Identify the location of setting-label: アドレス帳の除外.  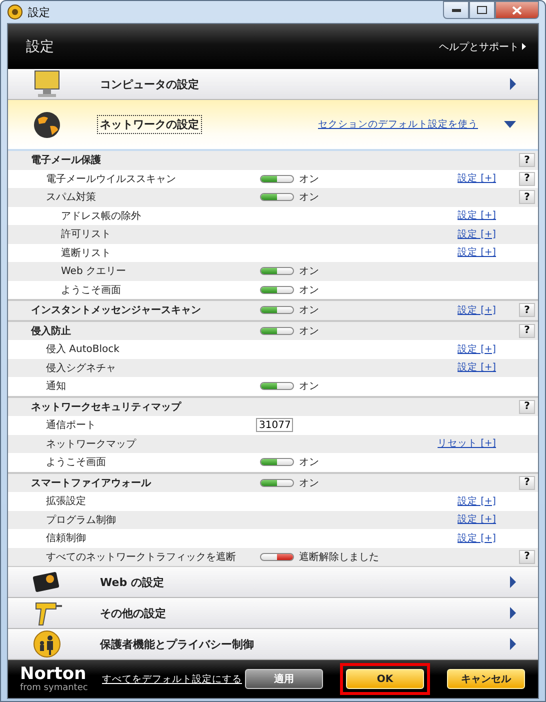
(101, 216).